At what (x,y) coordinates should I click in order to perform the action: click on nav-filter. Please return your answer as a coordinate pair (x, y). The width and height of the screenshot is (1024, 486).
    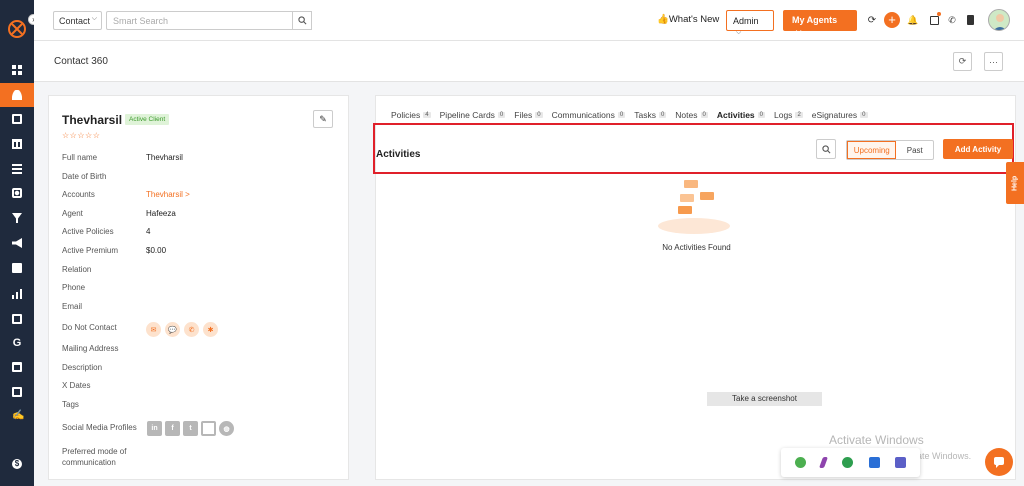
    Looking at the image, I should click on (17, 218).